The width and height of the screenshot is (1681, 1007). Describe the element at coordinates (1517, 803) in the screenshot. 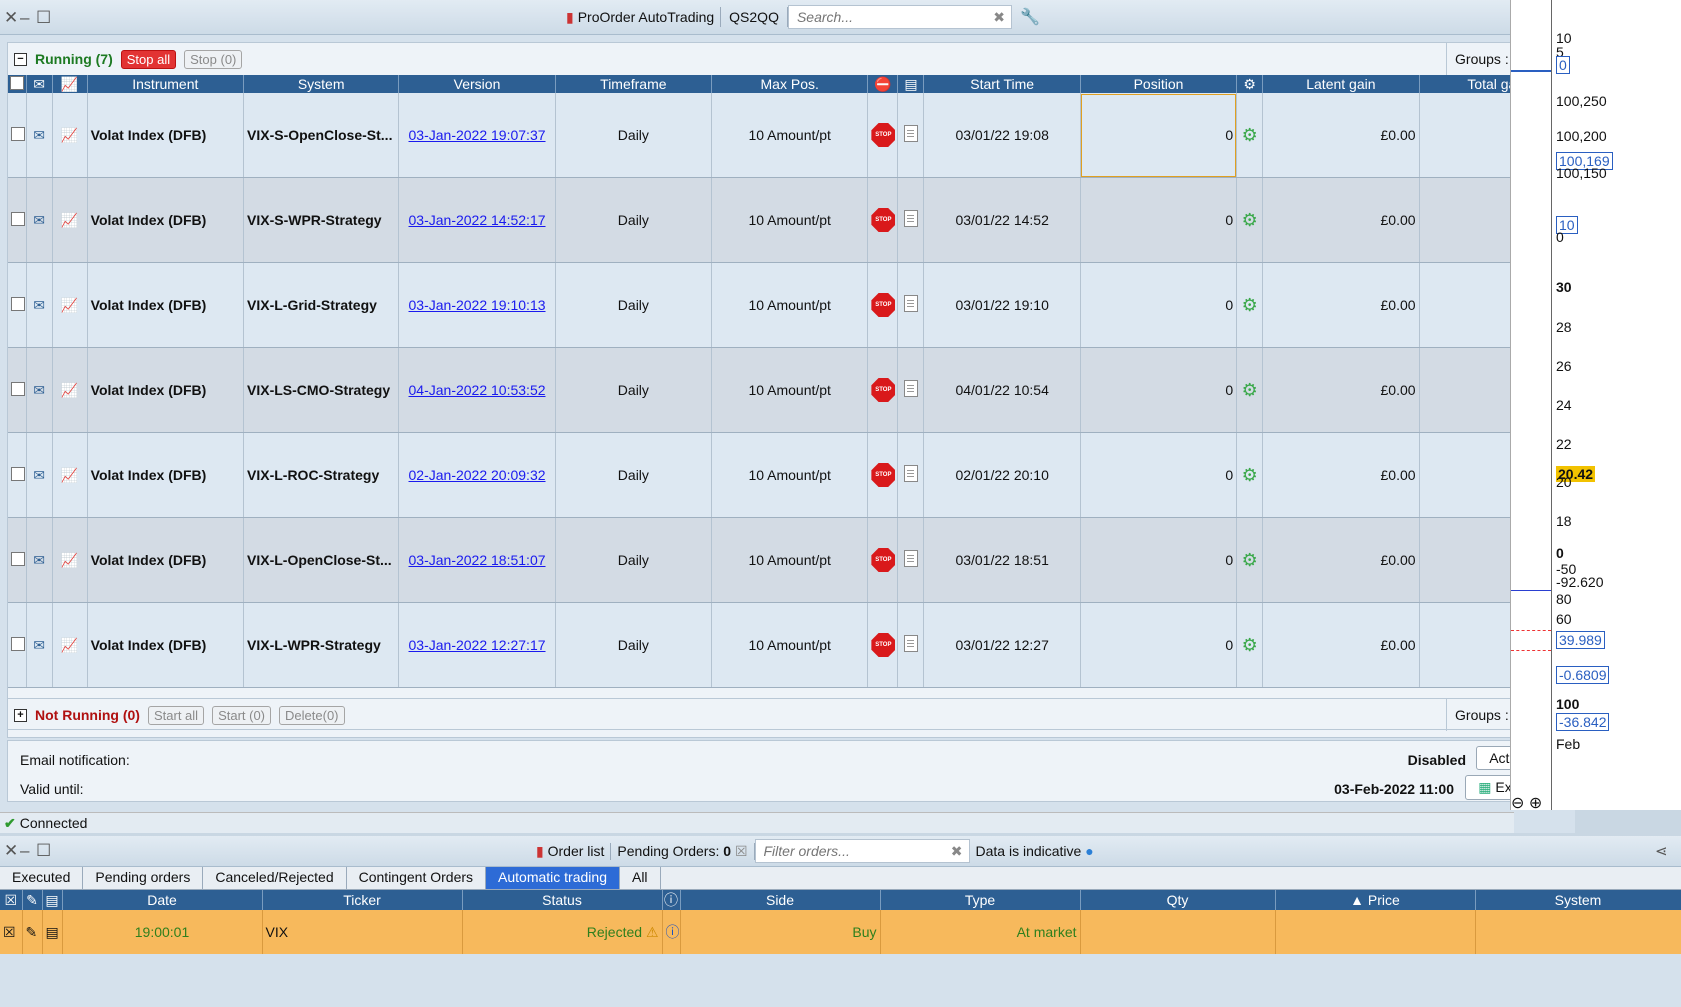

I see `zoom-out-icon: ⊖` at that location.